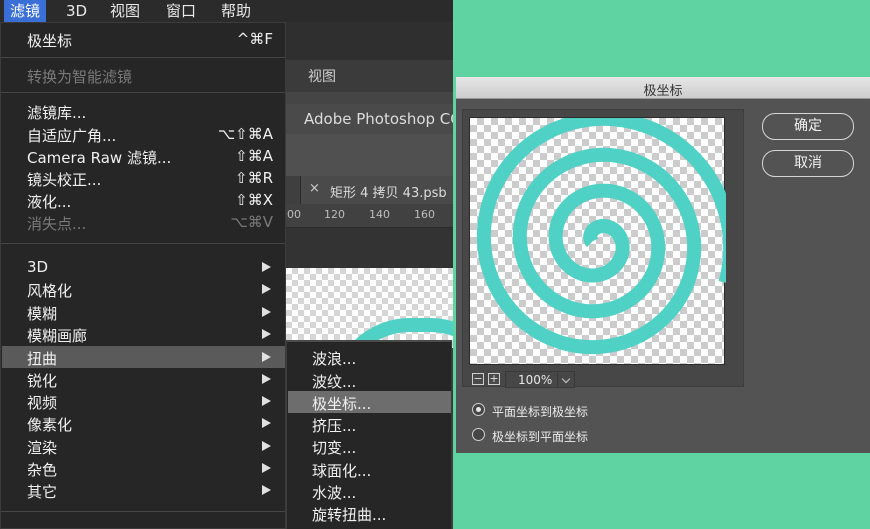 Image resolution: width=870 pixels, height=529 pixels. What do you see at coordinates (143, 289) in the screenshot?
I see `menu-item-stylize: 风格化` at bounding box center [143, 289].